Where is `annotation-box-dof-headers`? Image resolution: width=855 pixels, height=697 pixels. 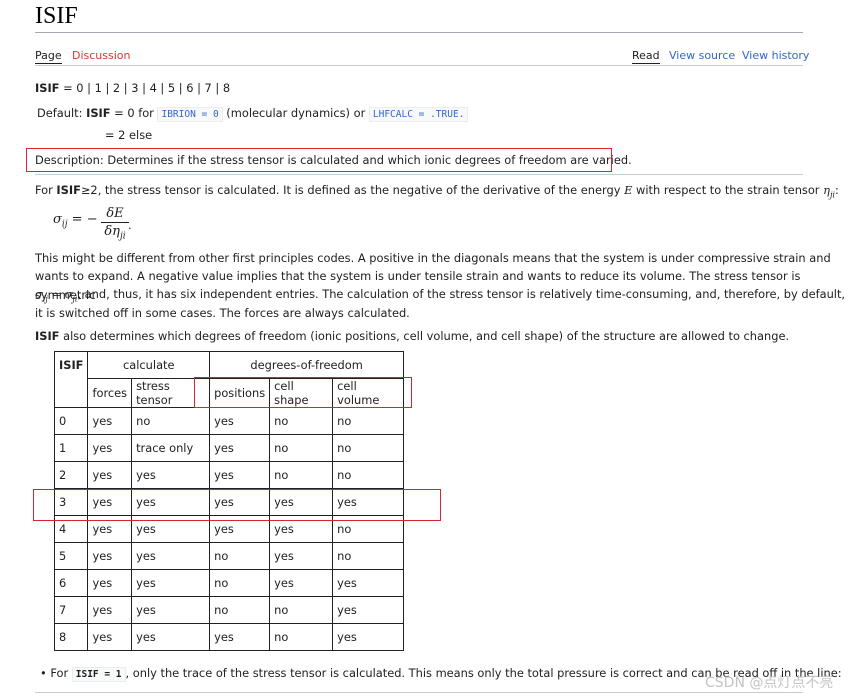
annotation-box-dof-headers is located at coordinates (303, 392).